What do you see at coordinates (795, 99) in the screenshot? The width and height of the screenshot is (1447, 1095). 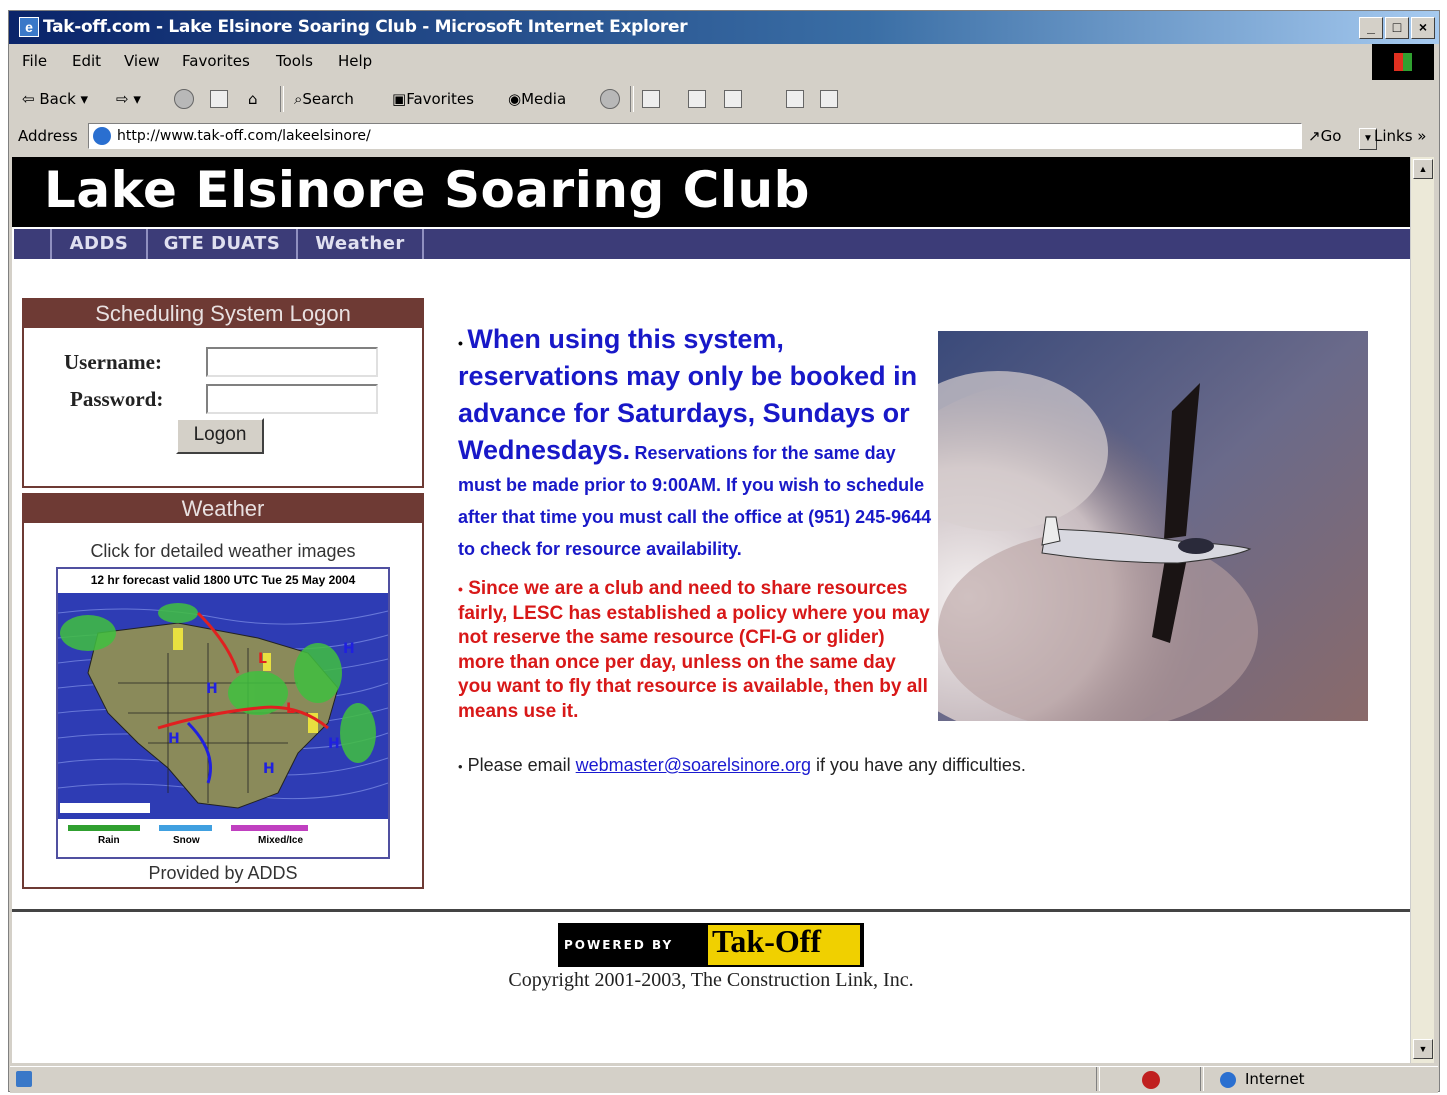 I see `discuss-icon` at bounding box center [795, 99].